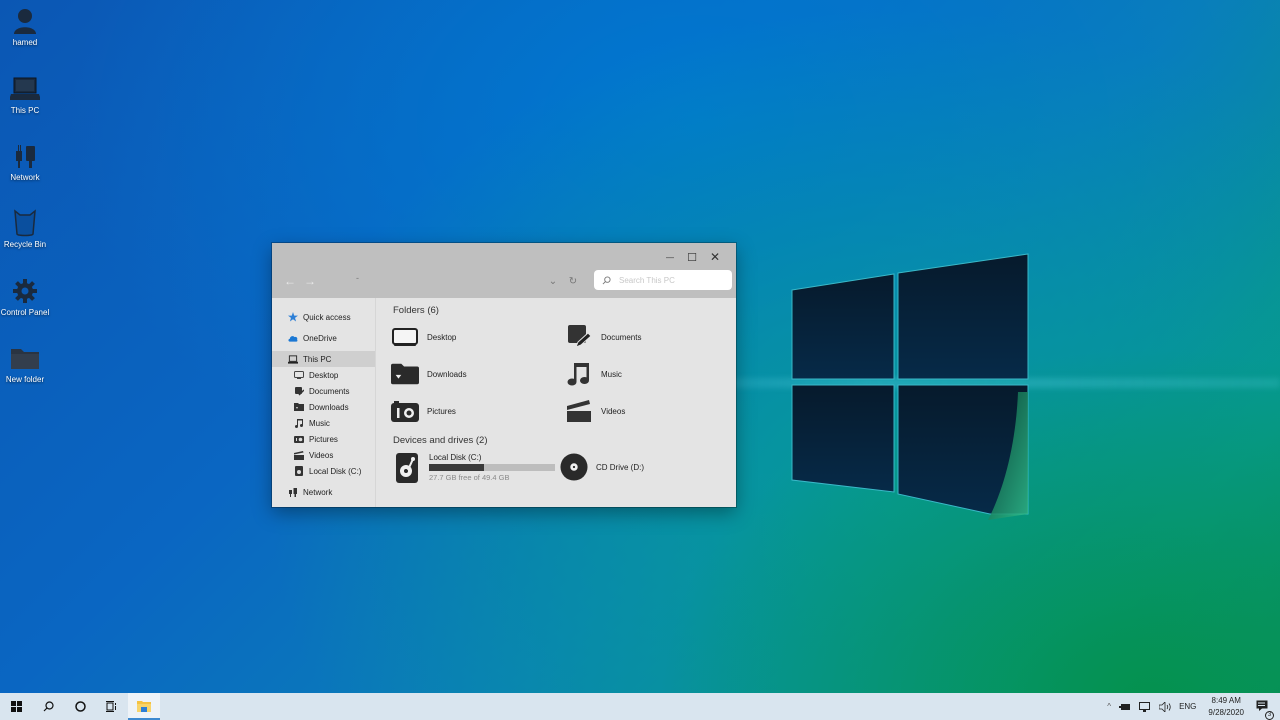 This screenshot has height=720, width=1280. What do you see at coordinates (1145, 706) in the screenshot?
I see `network-status-button` at bounding box center [1145, 706].